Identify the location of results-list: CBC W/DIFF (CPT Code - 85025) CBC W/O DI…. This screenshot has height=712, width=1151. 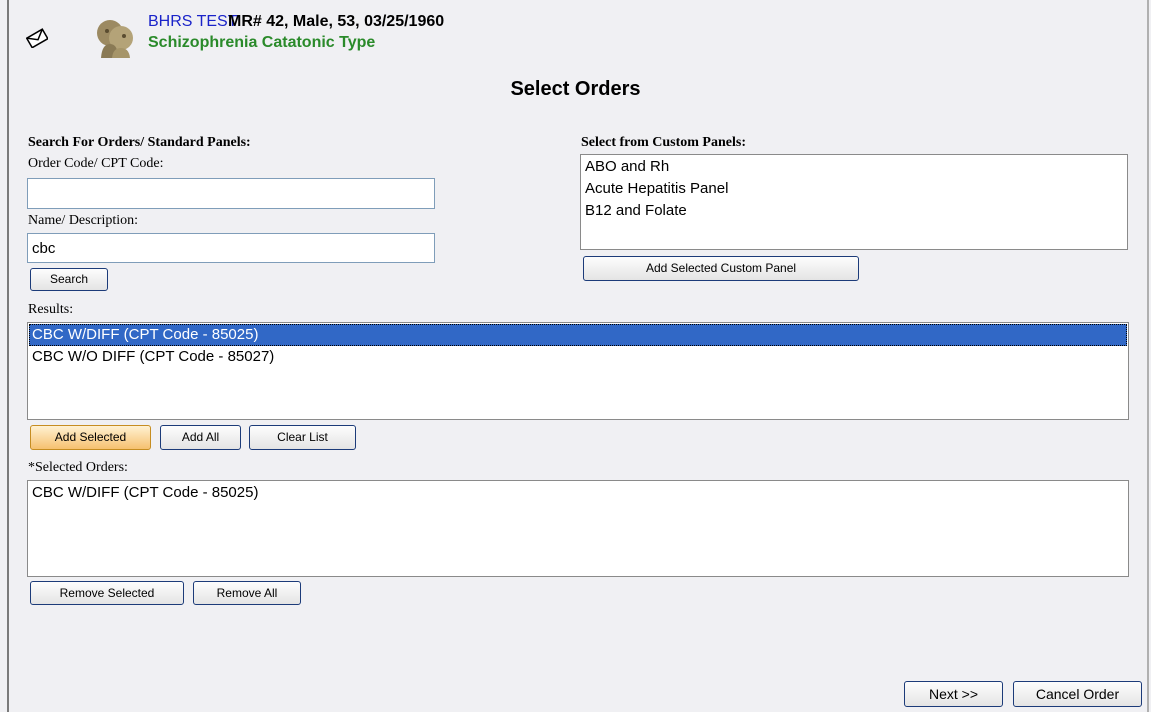
(578, 371).